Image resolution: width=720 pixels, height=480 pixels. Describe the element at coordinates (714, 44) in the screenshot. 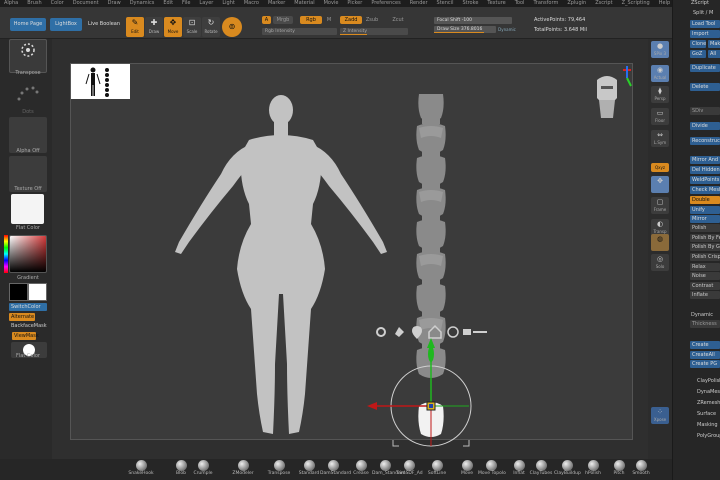

I see `make-button: Make` at that location.